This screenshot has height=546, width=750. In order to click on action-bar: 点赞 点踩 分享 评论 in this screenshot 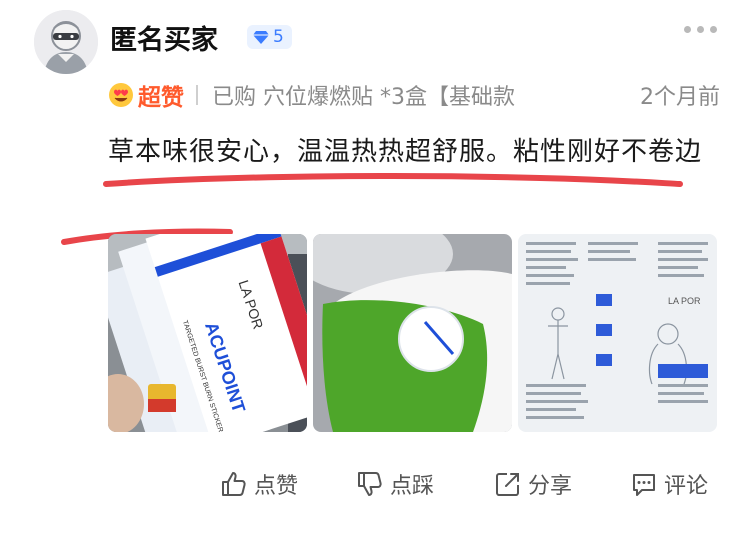, I will do `click(470, 488)`.